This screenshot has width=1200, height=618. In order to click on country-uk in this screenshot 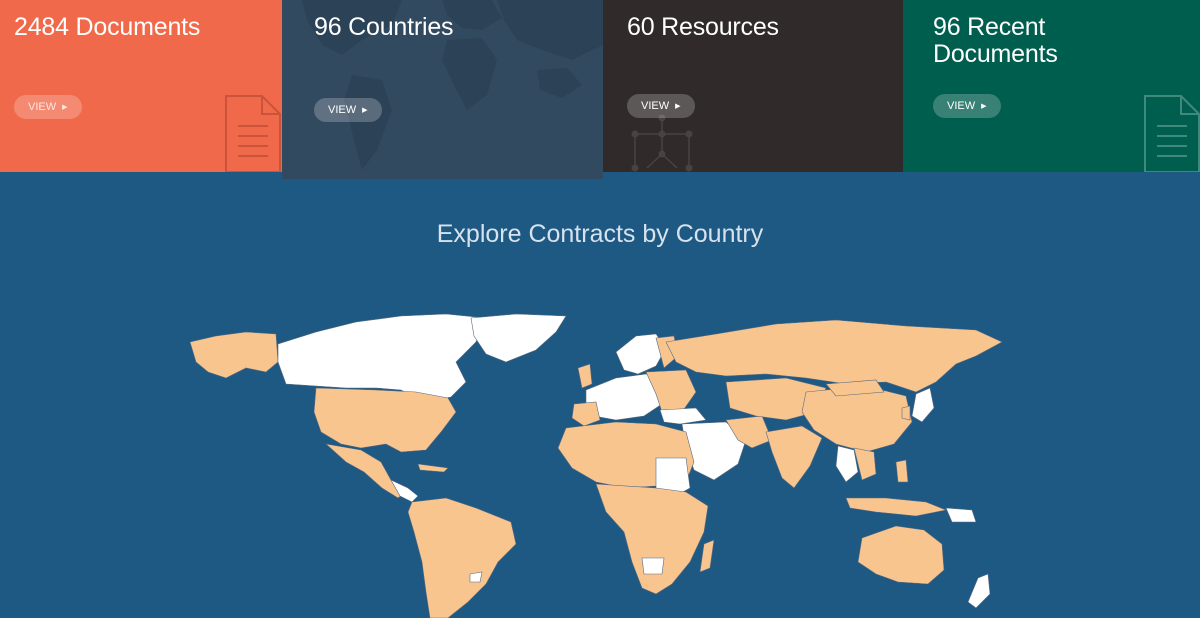, I will do `click(585, 376)`.